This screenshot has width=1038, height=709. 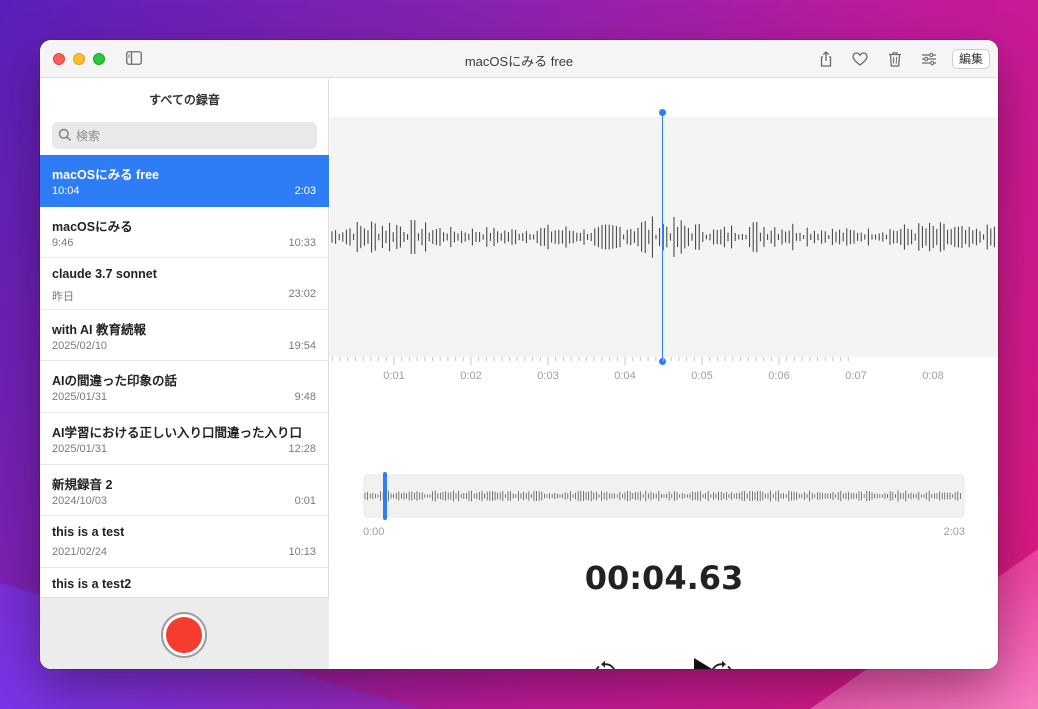 What do you see at coordinates (662, 112) in the screenshot?
I see `playhead-top-handle` at bounding box center [662, 112].